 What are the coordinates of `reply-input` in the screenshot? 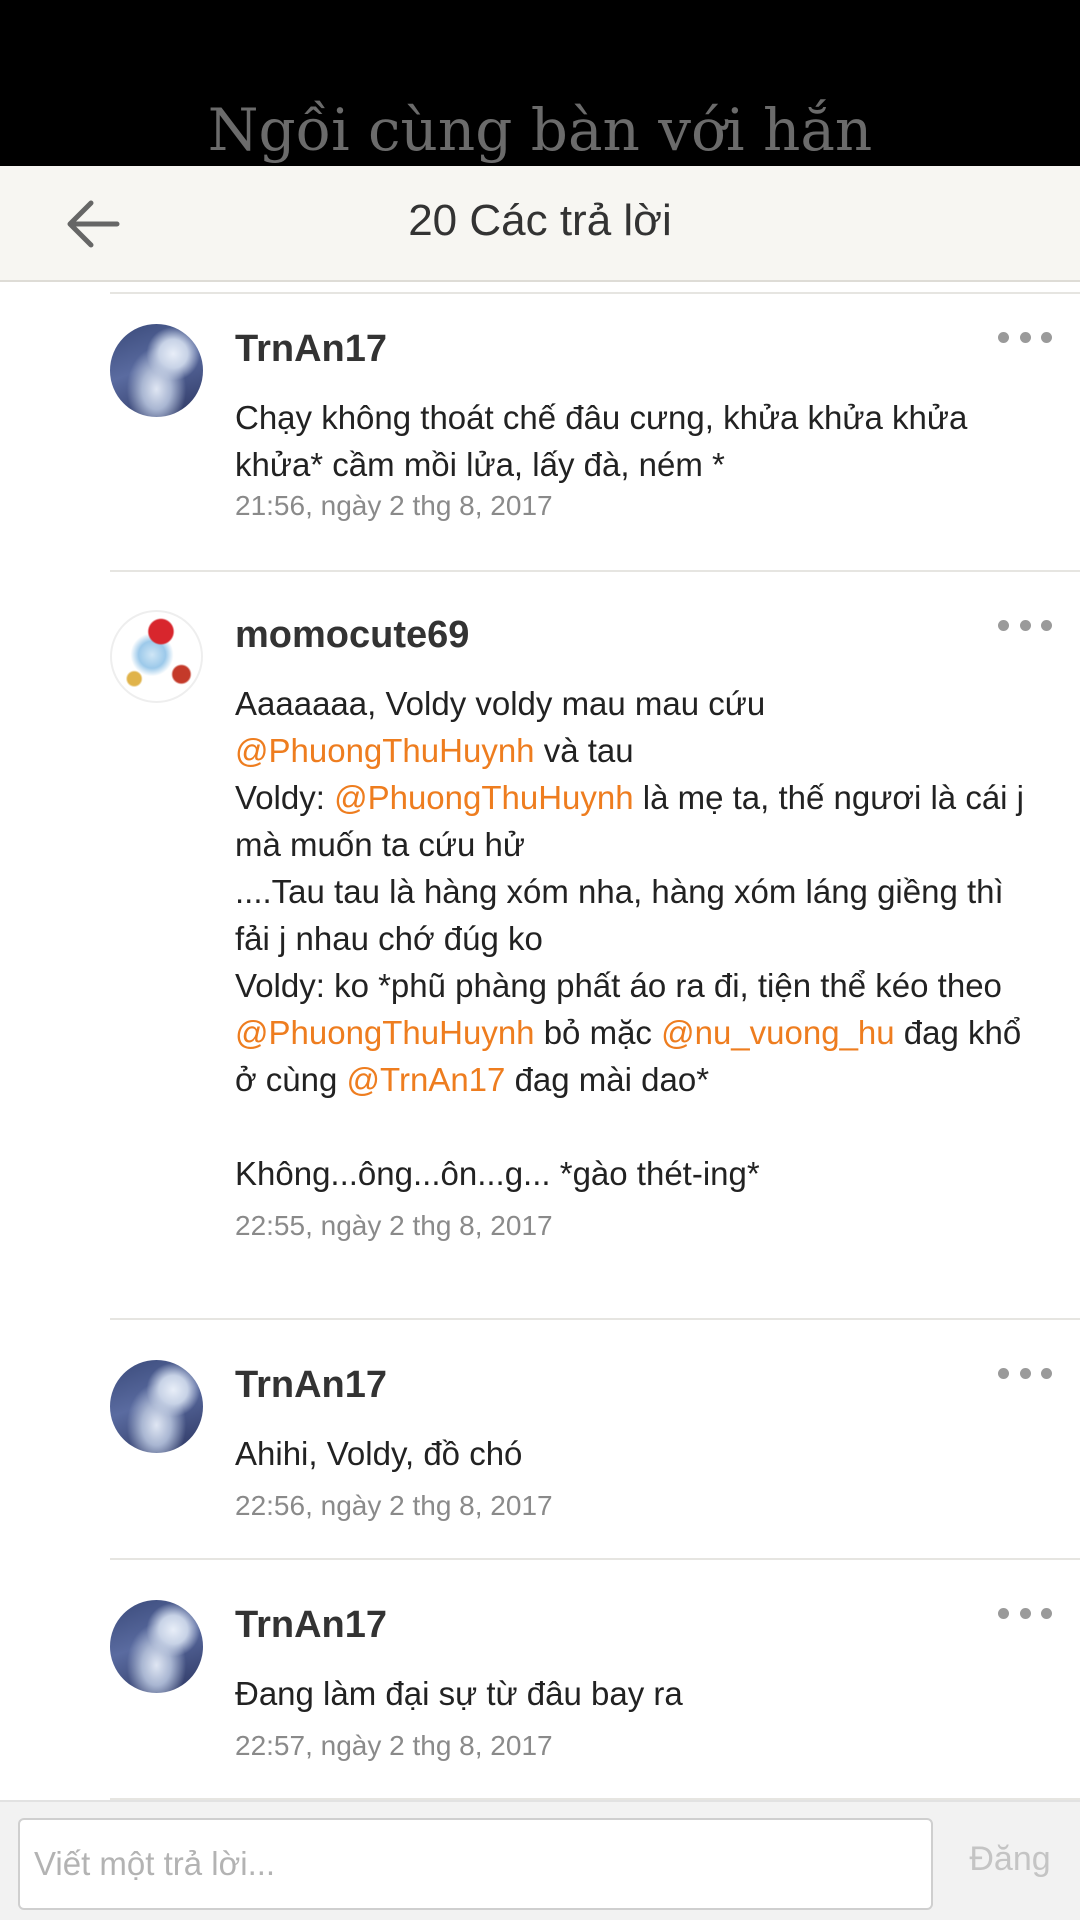 It's located at (475, 1864).